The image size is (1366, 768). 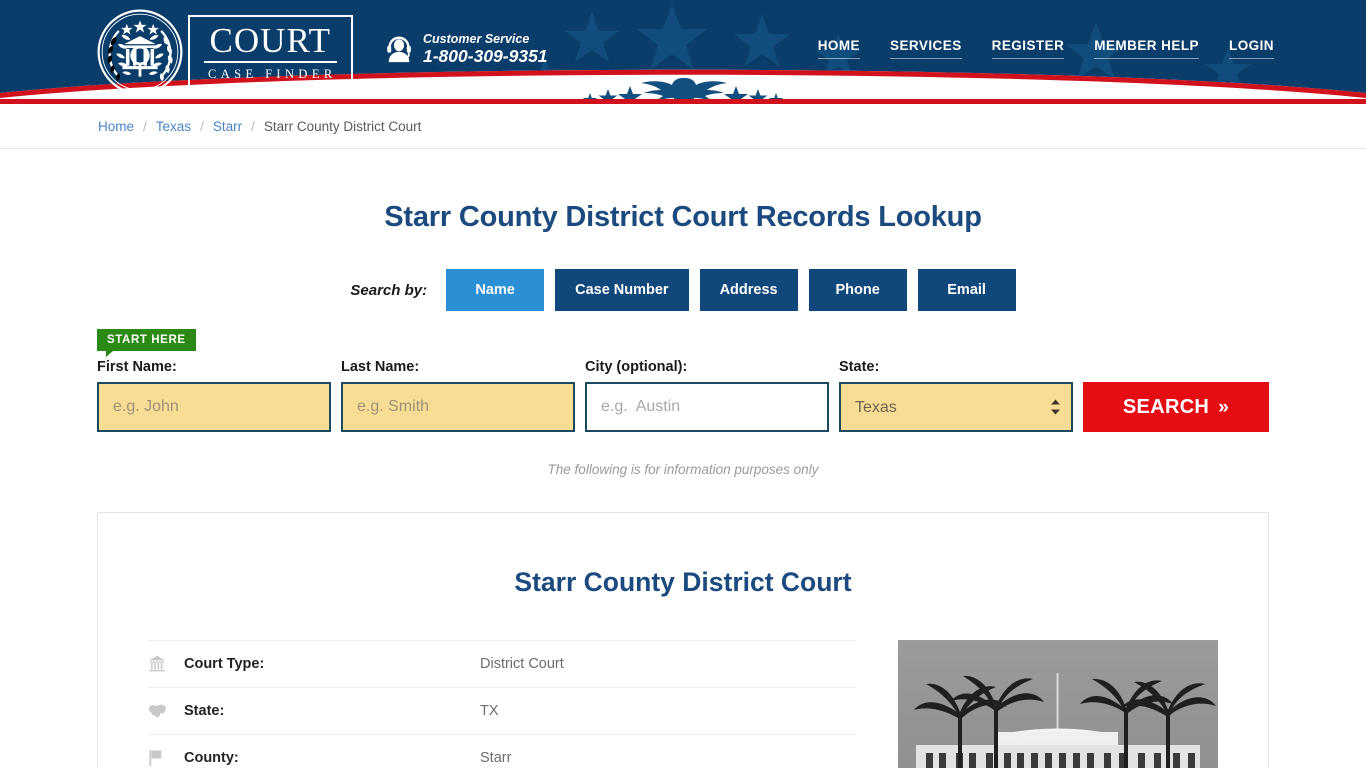 What do you see at coordinates (839, 48) in the screenshot?
I see `nav-item-home: HOME` at bounding box center [839, 48].